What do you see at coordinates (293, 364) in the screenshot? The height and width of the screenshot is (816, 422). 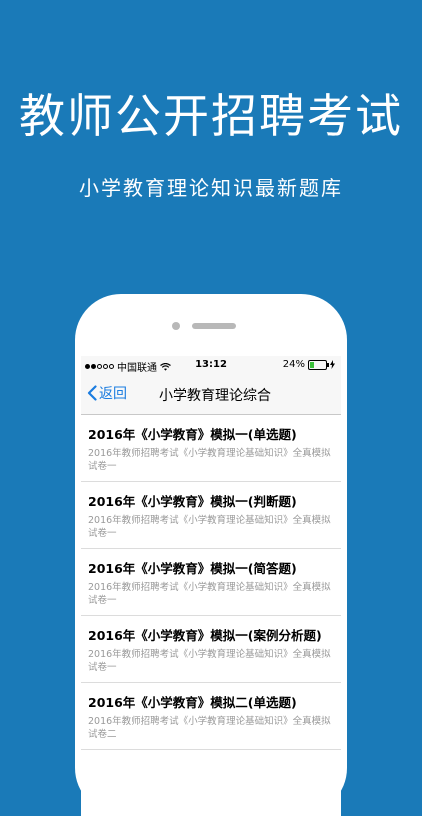 I see `battery-percent: 24%` at bounding box center [293, 364].